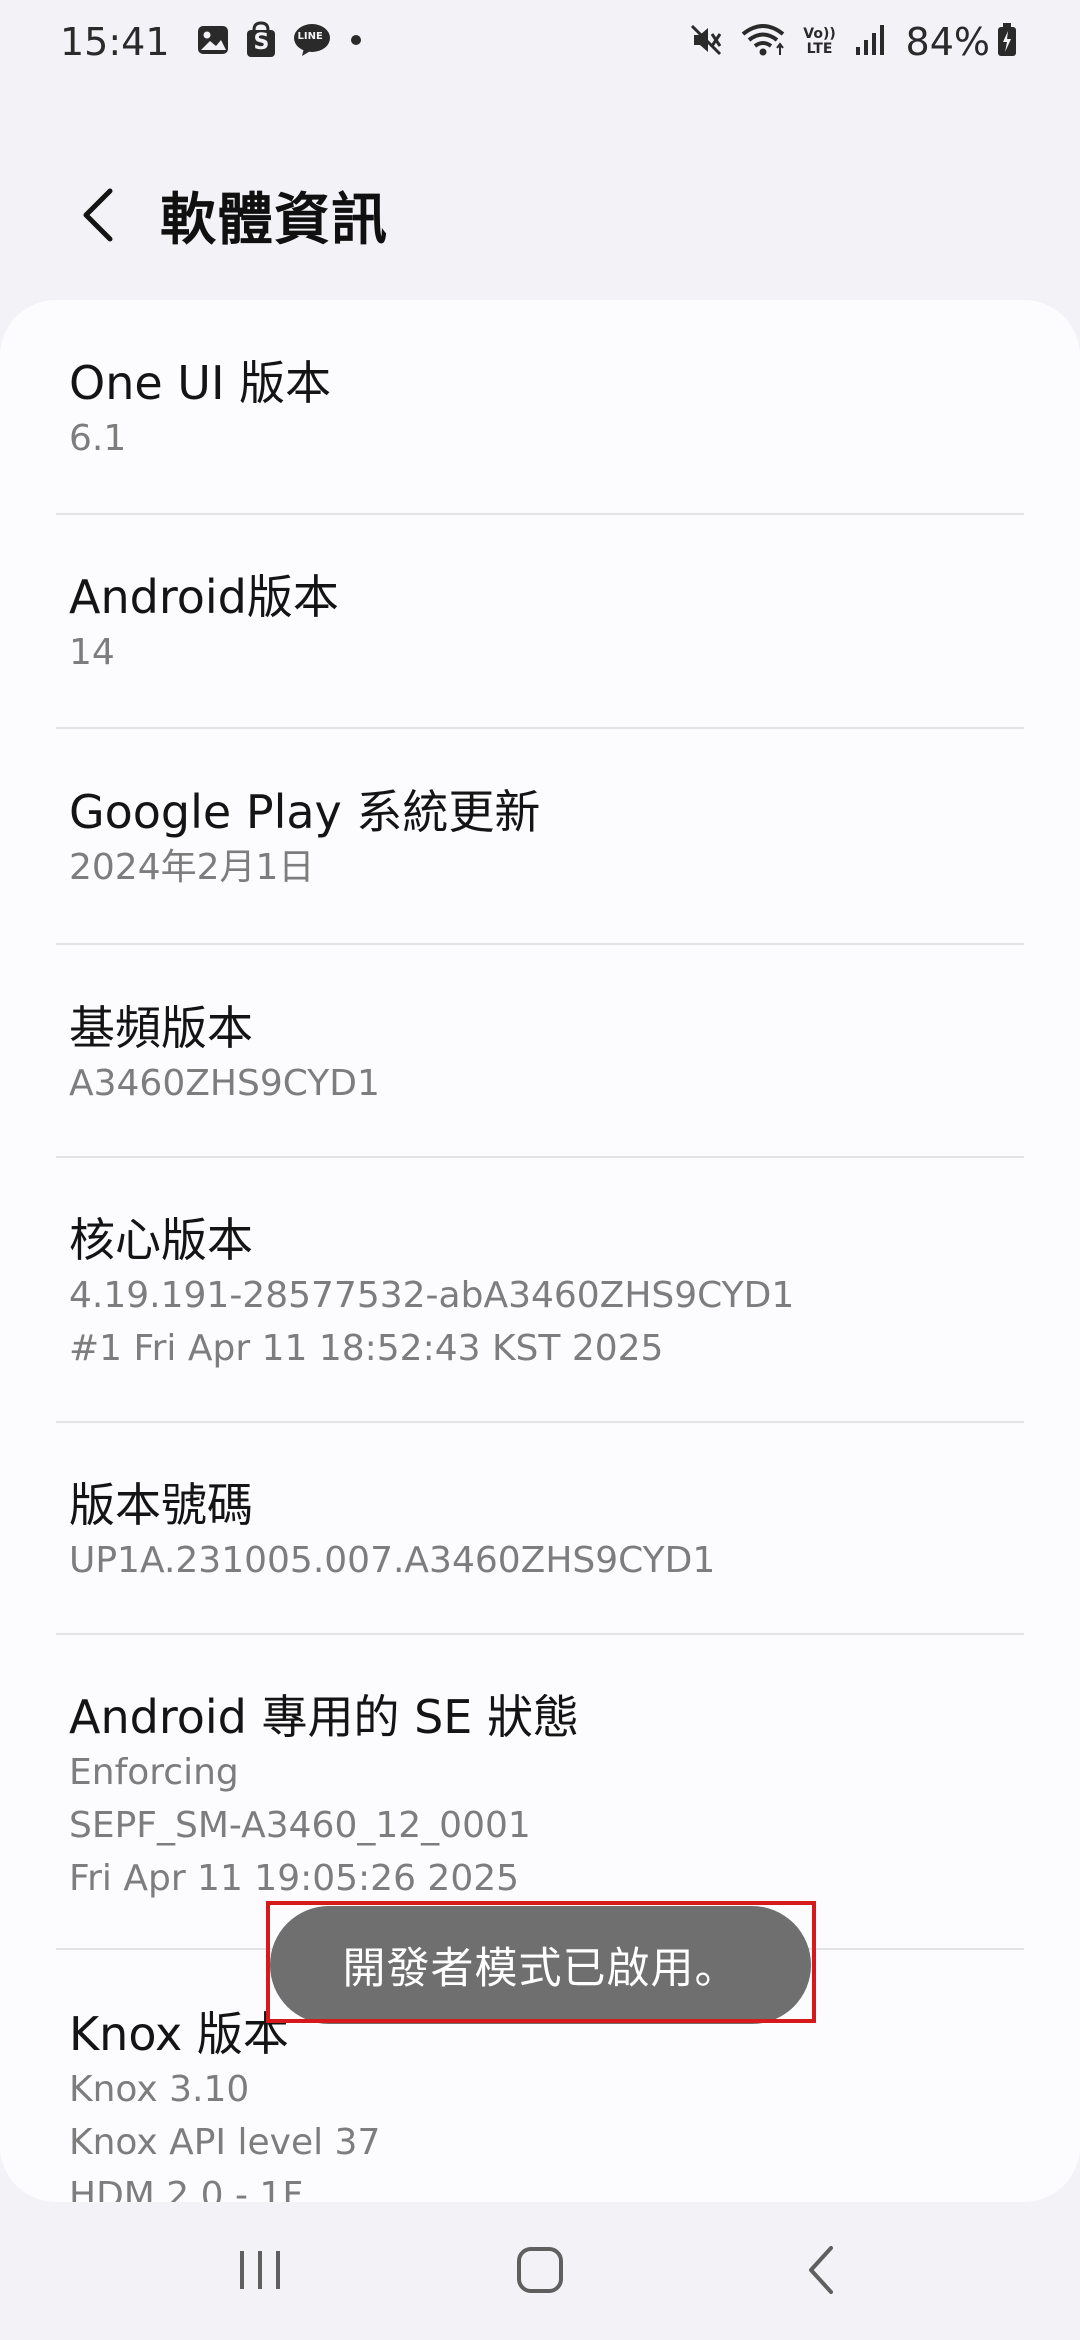 This screenshot has height=2340, width=1080. Describe the element at coordinates (161, 1240) in the screenshot. I see `list-item-title: 核心版本` at that location.